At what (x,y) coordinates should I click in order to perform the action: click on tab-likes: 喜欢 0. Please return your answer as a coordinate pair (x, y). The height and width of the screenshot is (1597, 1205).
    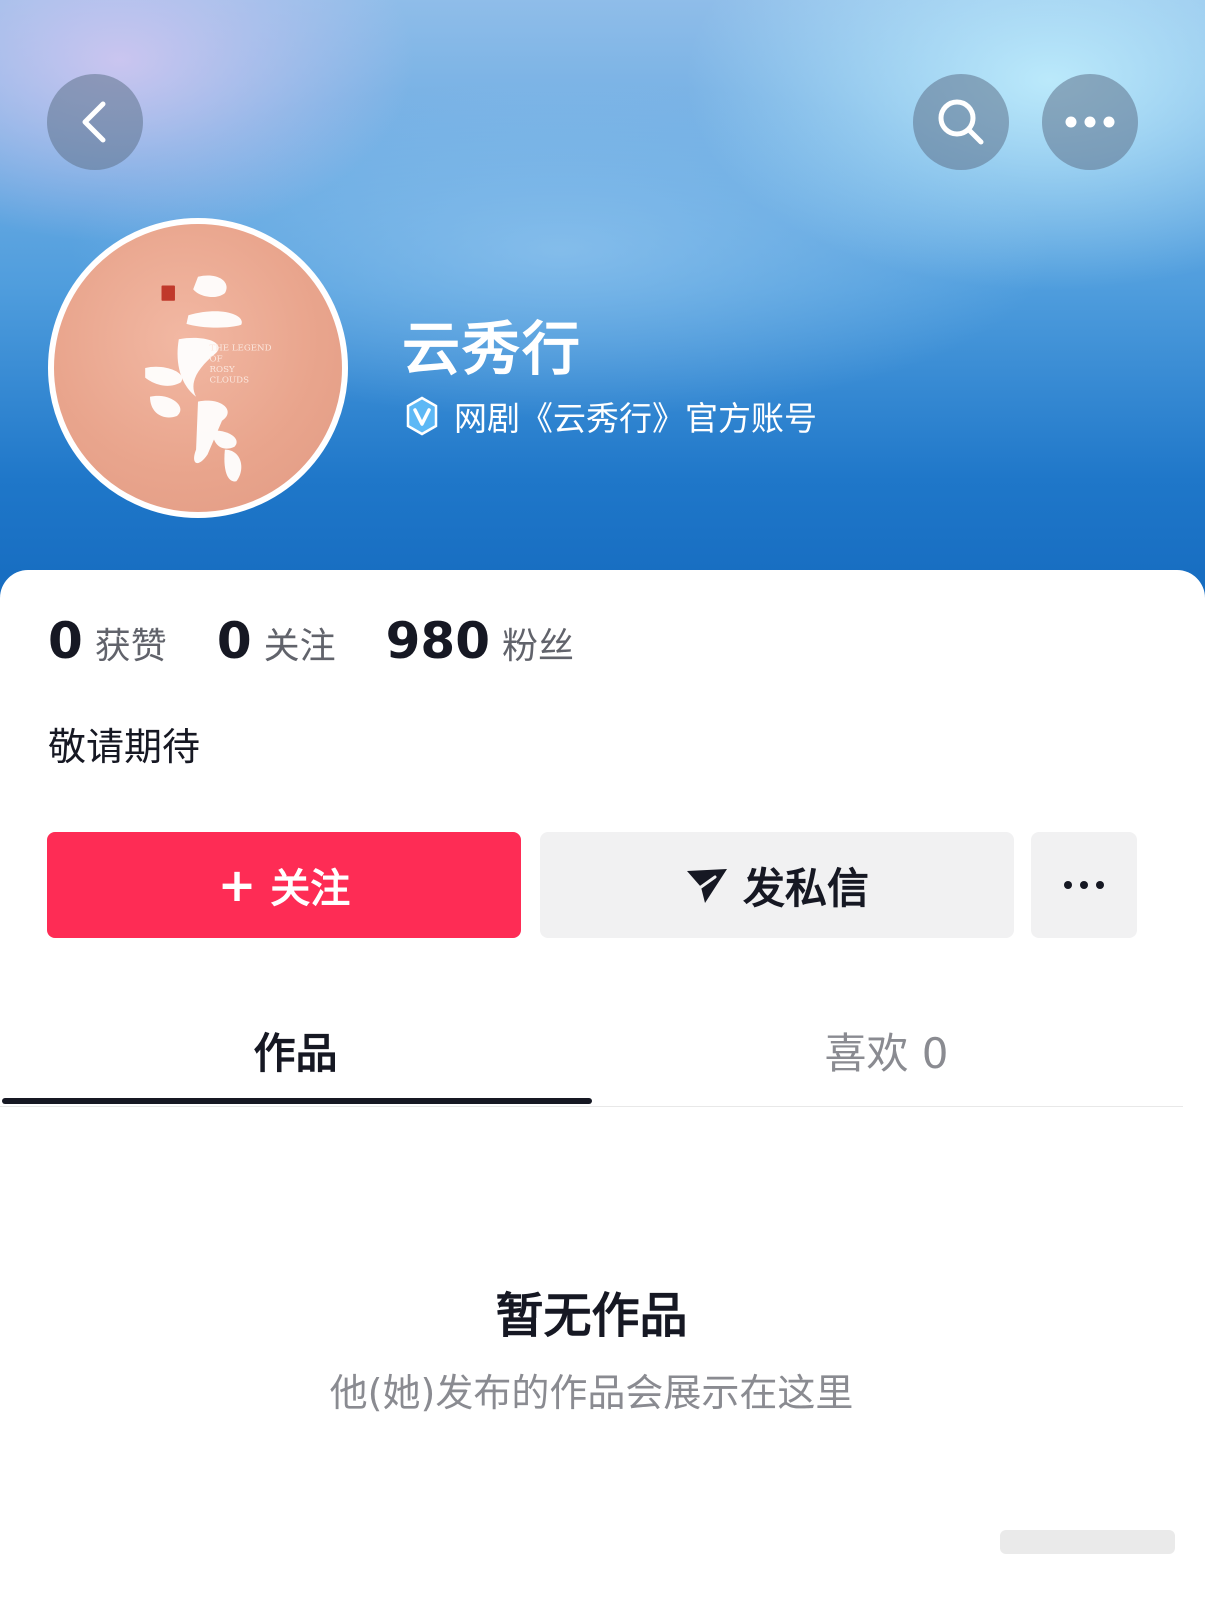
    Looking at the image, I should click on (886, 1050).